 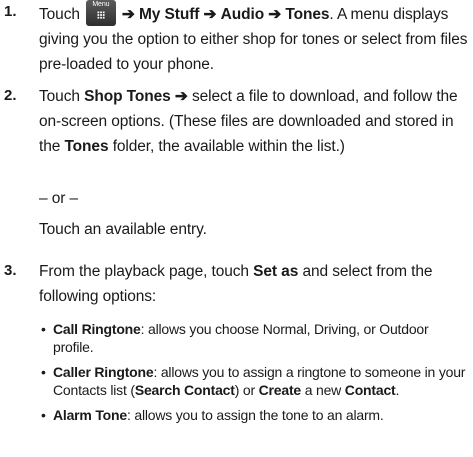 What do you see at coordinates (144, 271) in the screenshot?
I see `step-description: From the playback page, touch` at bounding box center [144, 271].